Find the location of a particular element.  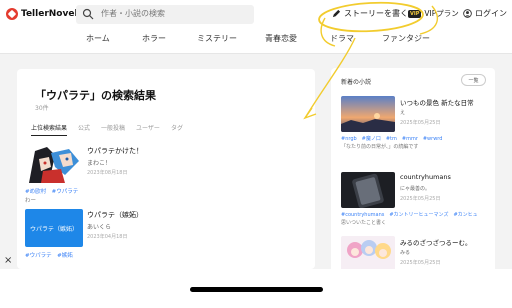

nav-tab-mystery: ミステリー is located at coordinates (217, 38).